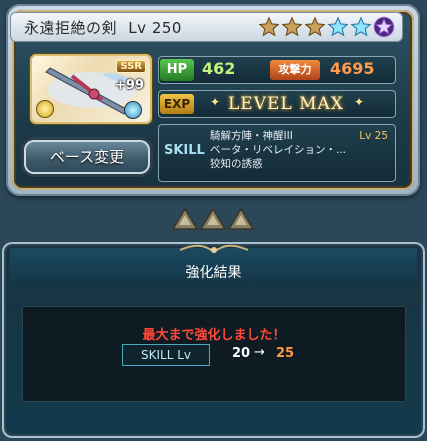  Describe the element at coordinates (214, 335) in the screenshot. I see `result-message: 最大まで強化しました！` at that location.